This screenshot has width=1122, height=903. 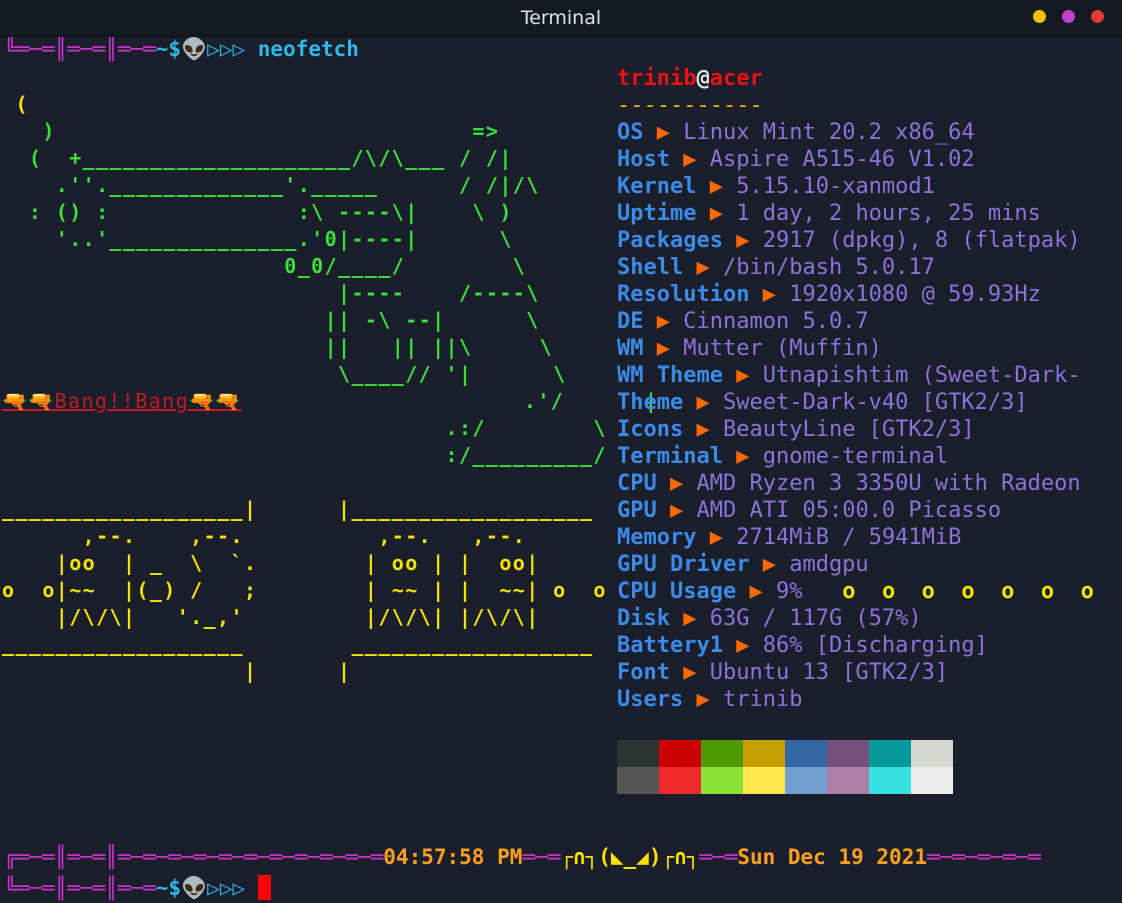 I want to click on info-key: WM Theme, so click(x=670, y=375).